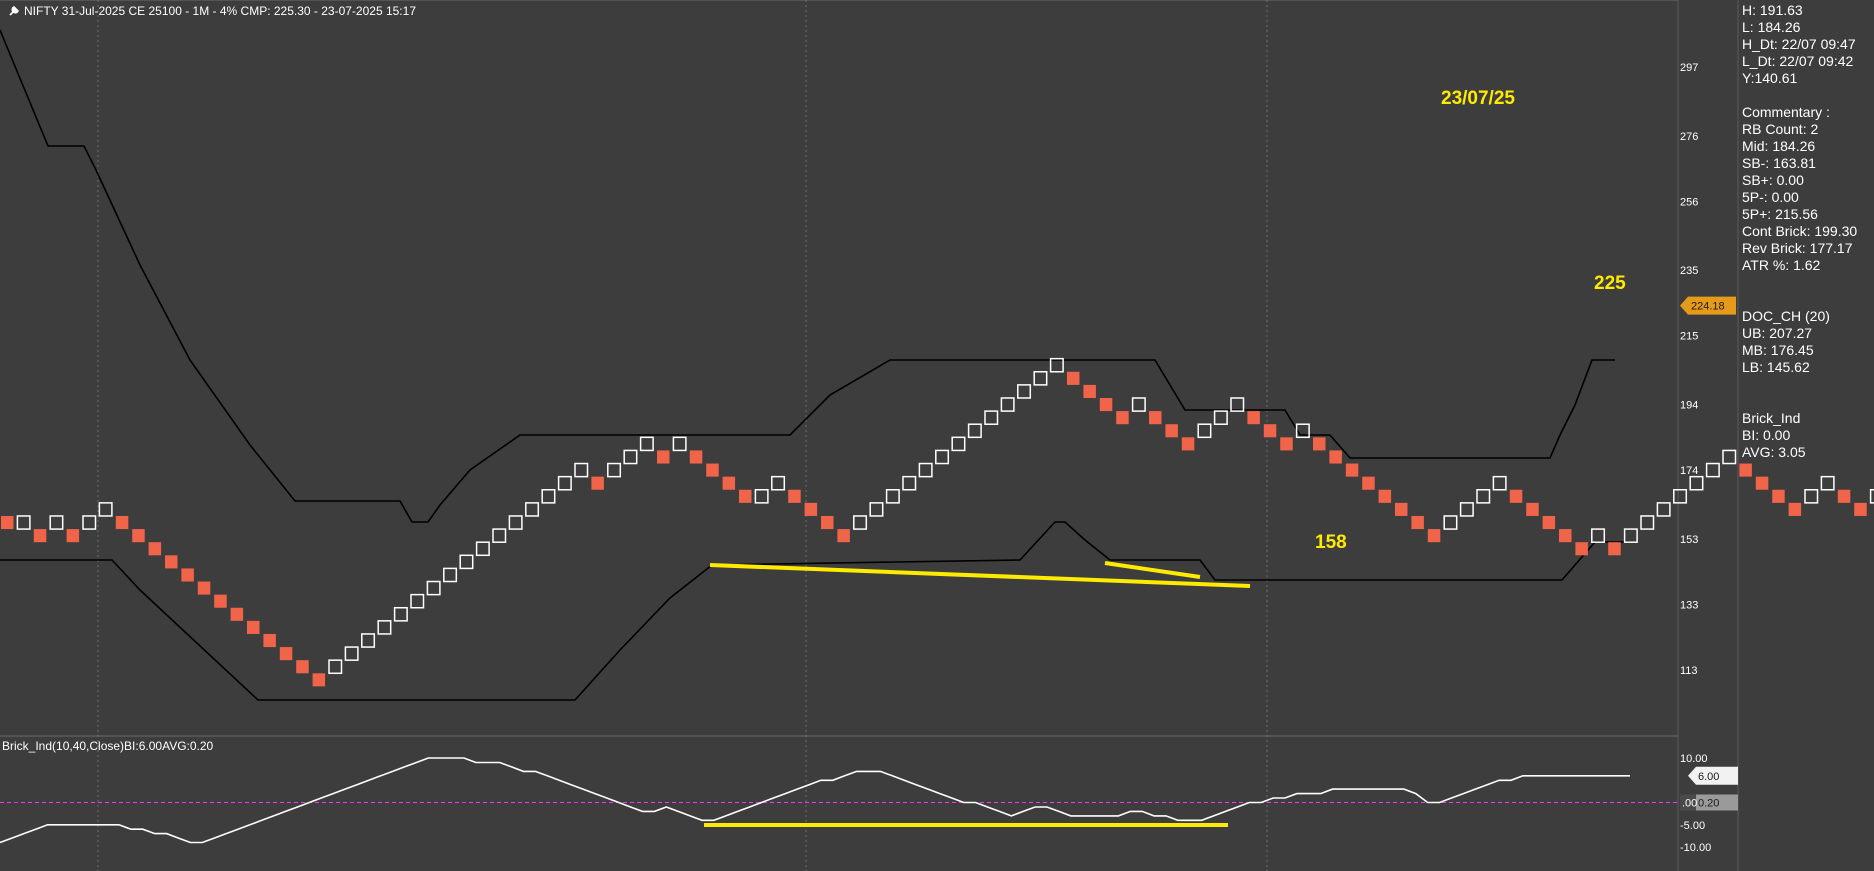 Image resolution: width=1874 pixels, height=871 pixels. What do you see at coordinates (108, 746) in the screenshot?
I see `indicator-label: Brick_Ind(10,40,Close)BI:6.00AVG:0.20` at bounding box center [108, 746].